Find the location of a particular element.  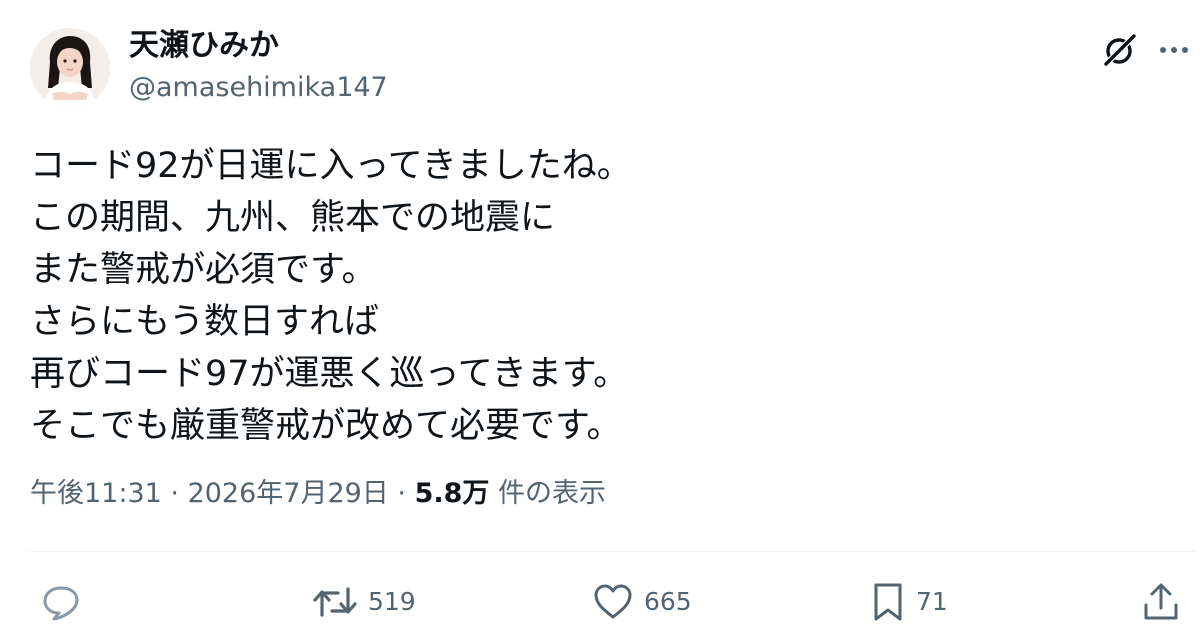

retweet-count: 519 is located at coordinates (392, 601).